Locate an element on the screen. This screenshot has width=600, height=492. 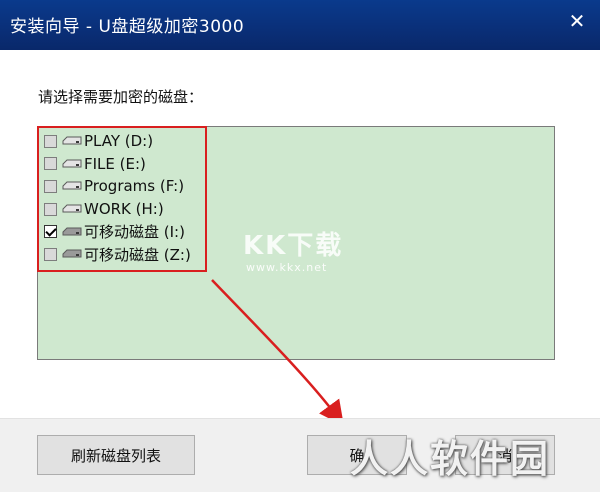
disk-label: FILE (E:) is located at coordinates (115, 163).